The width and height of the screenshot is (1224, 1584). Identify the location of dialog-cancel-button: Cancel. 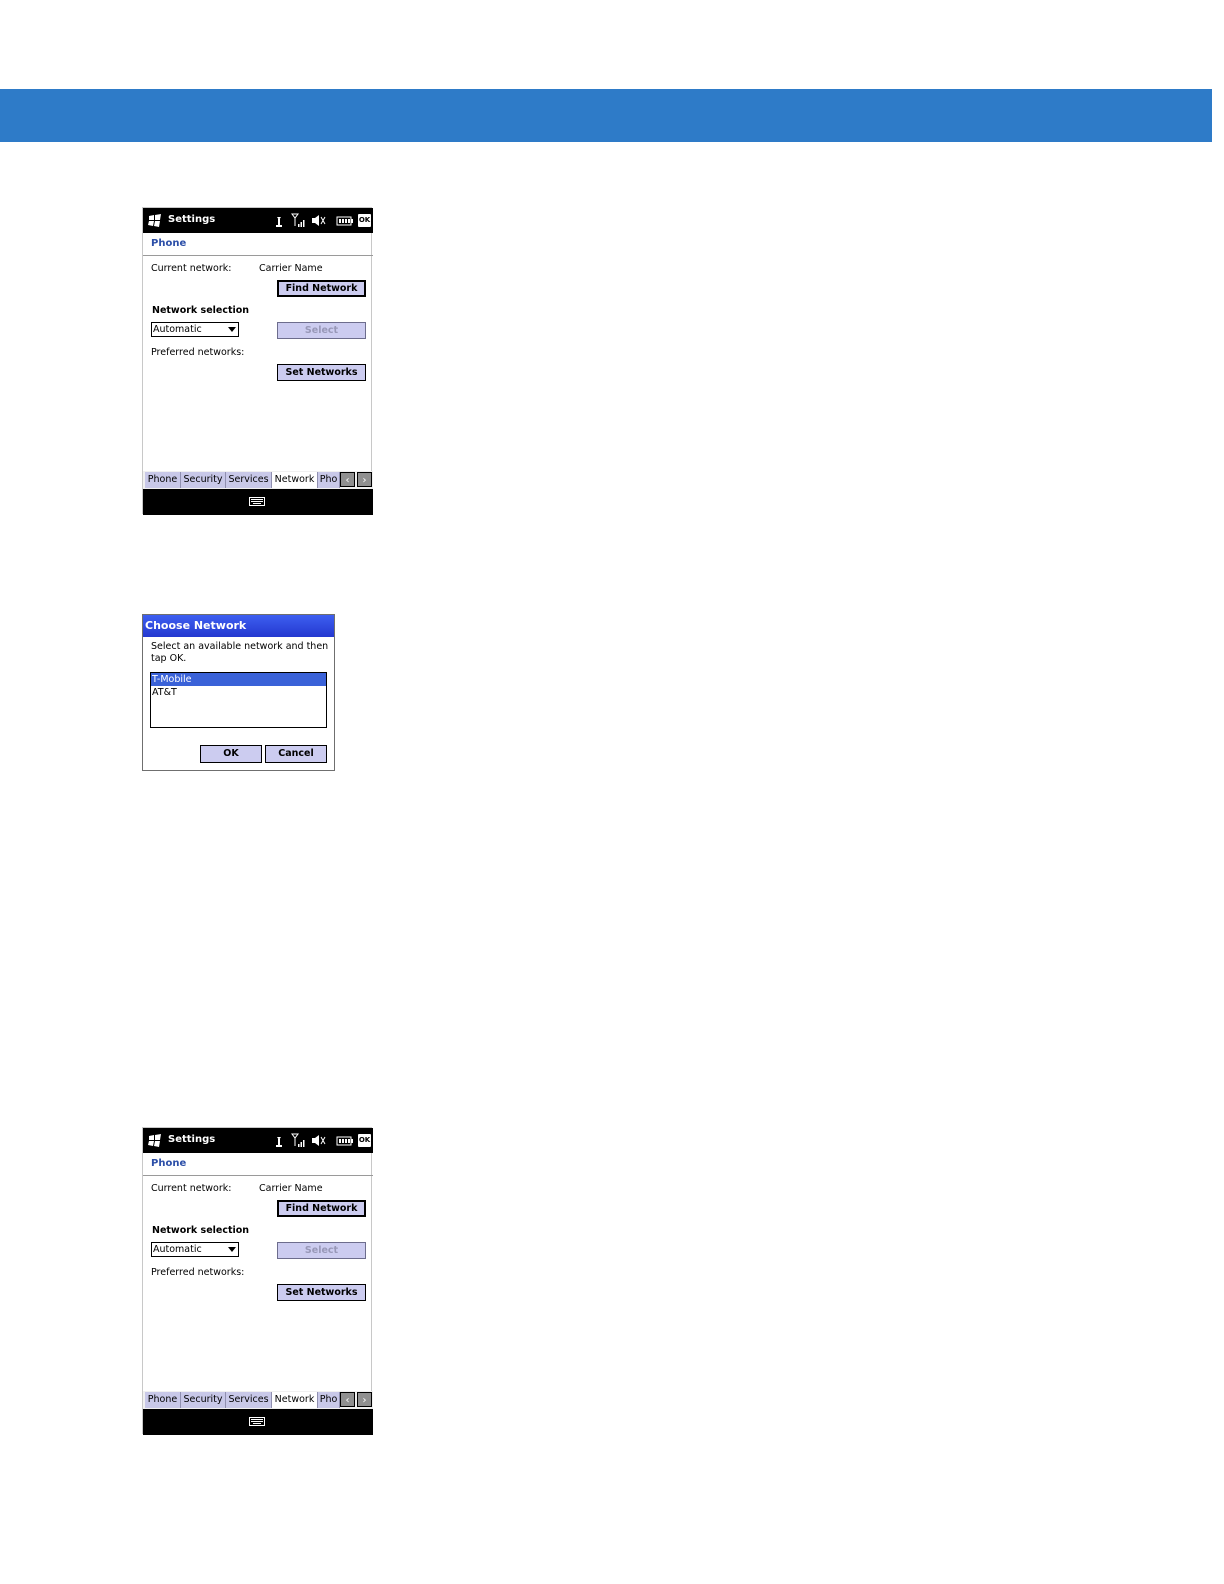
(296, 754).